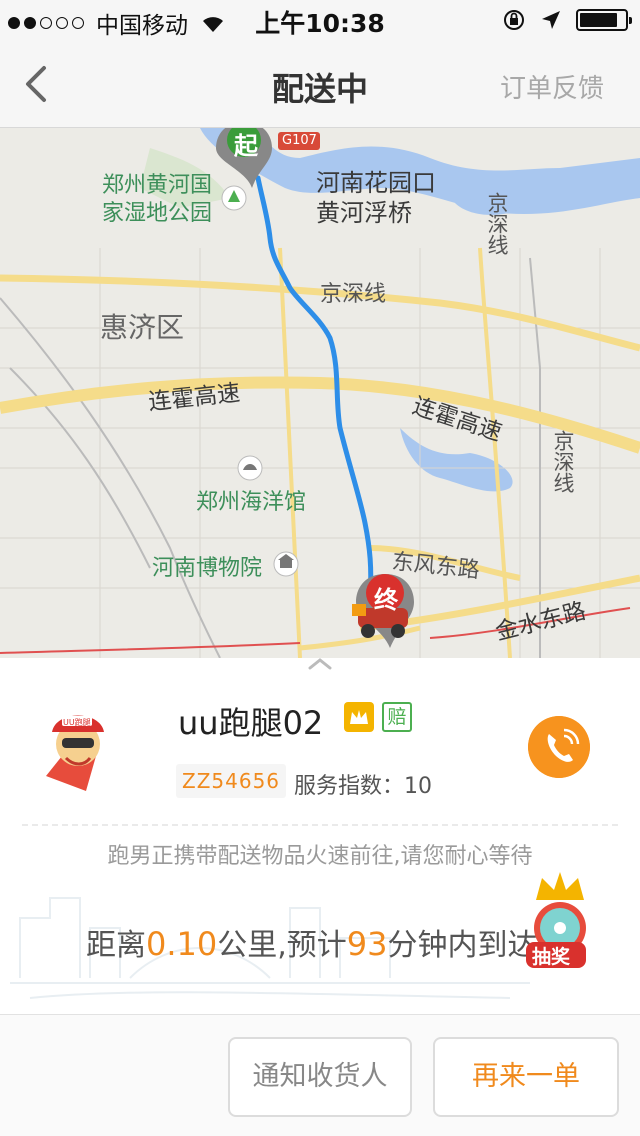 This screenshot has height=1136, width=640. What do you see at coordinates (320, 663) in the screenshot?
I see `panel-expand-chevron-icon` at bounding box center [320, 663].